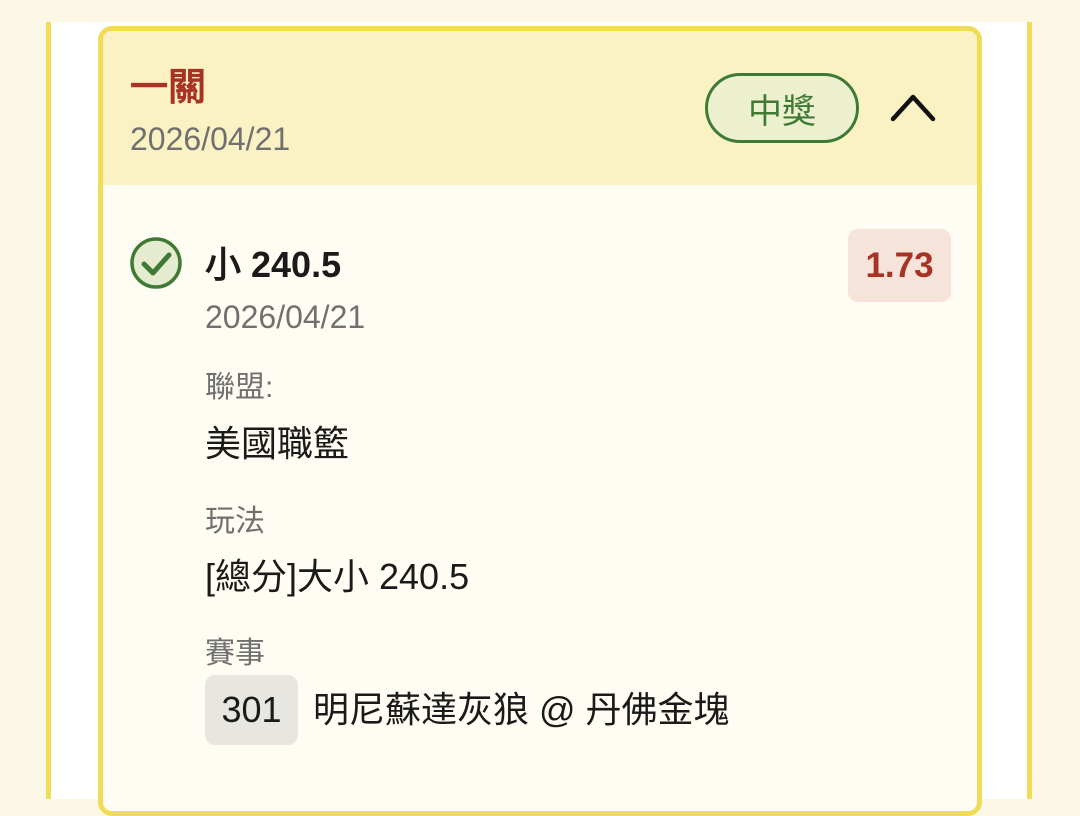 The width and height of the screenshot is (1080, 816). What do you see at coordinates (273, 264) in the screenshot?
I see `selection-title: 小 240.5` at bounding box center [273, 264].